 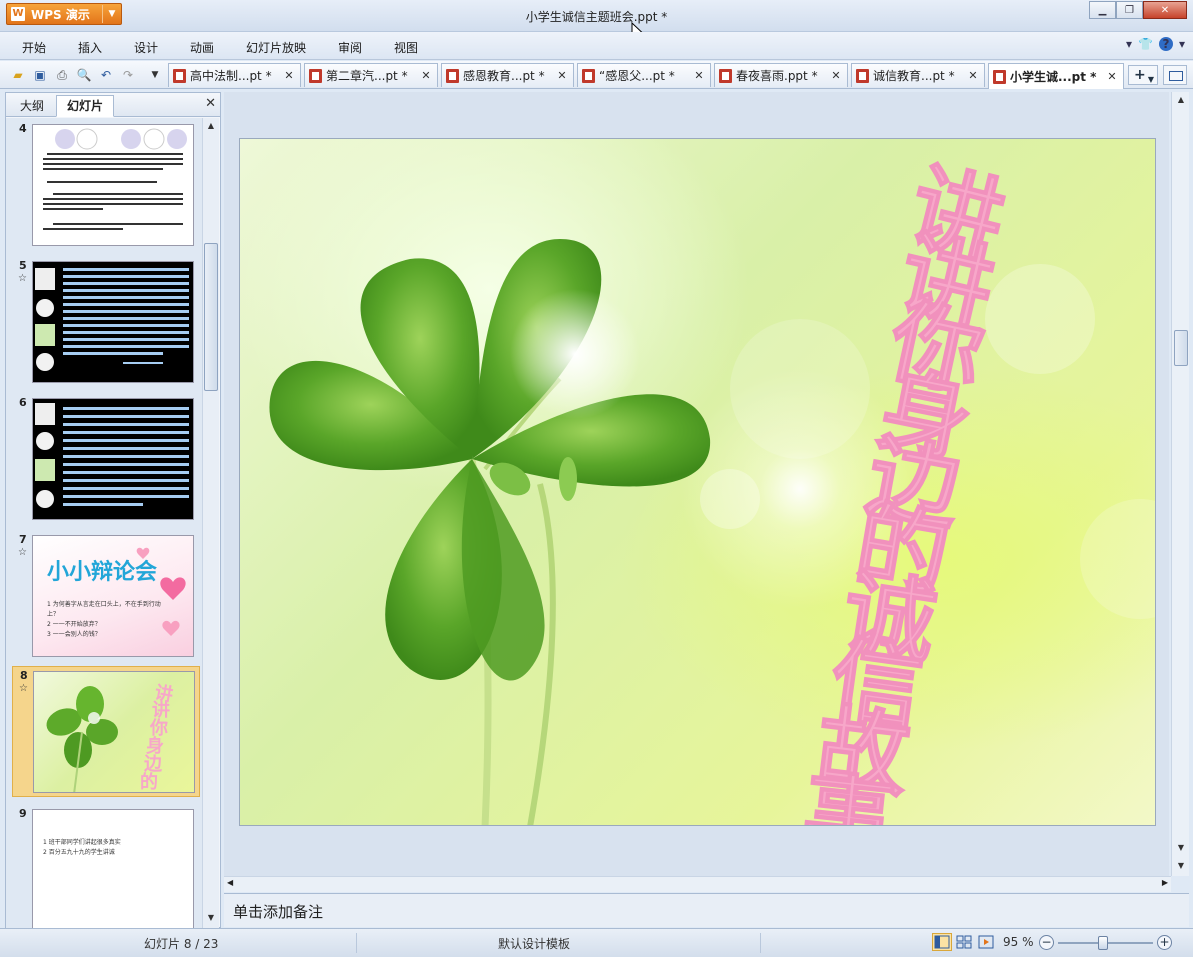 What do you see at coordinates (210, 523) in the screenshot?
I see `thumbnail-scrollbar: ▲ ▼` at bounding box center [210, 523].